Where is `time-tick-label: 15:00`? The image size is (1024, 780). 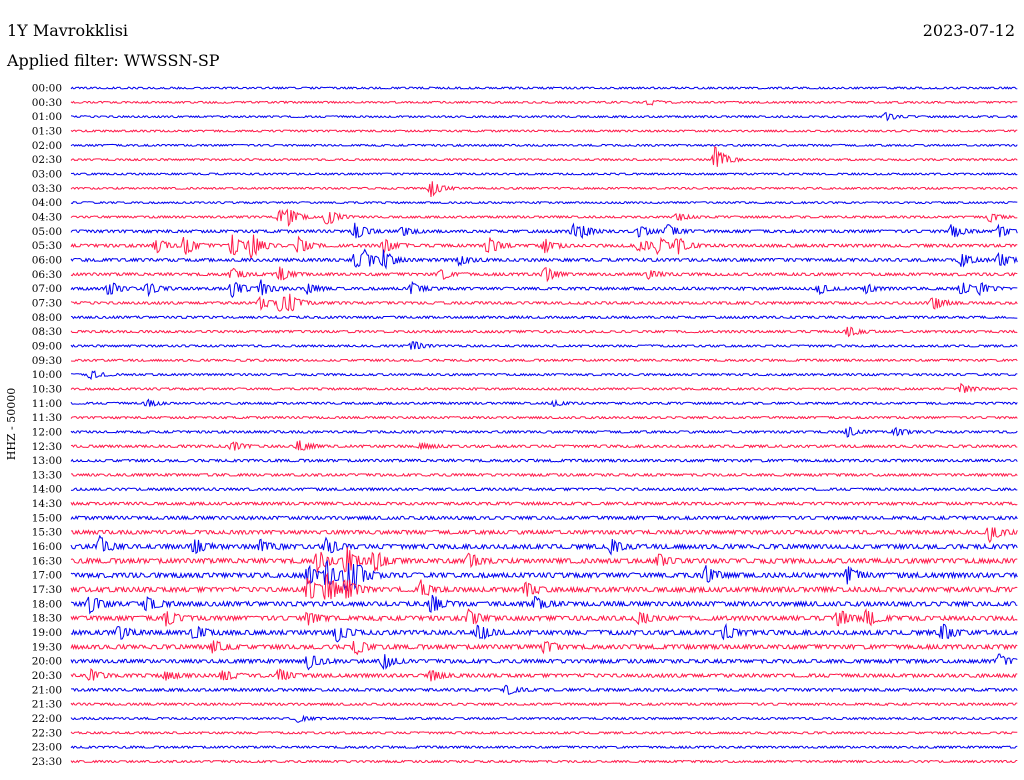 time-tick-label: 15:00 is located at coordinates (47, 518).